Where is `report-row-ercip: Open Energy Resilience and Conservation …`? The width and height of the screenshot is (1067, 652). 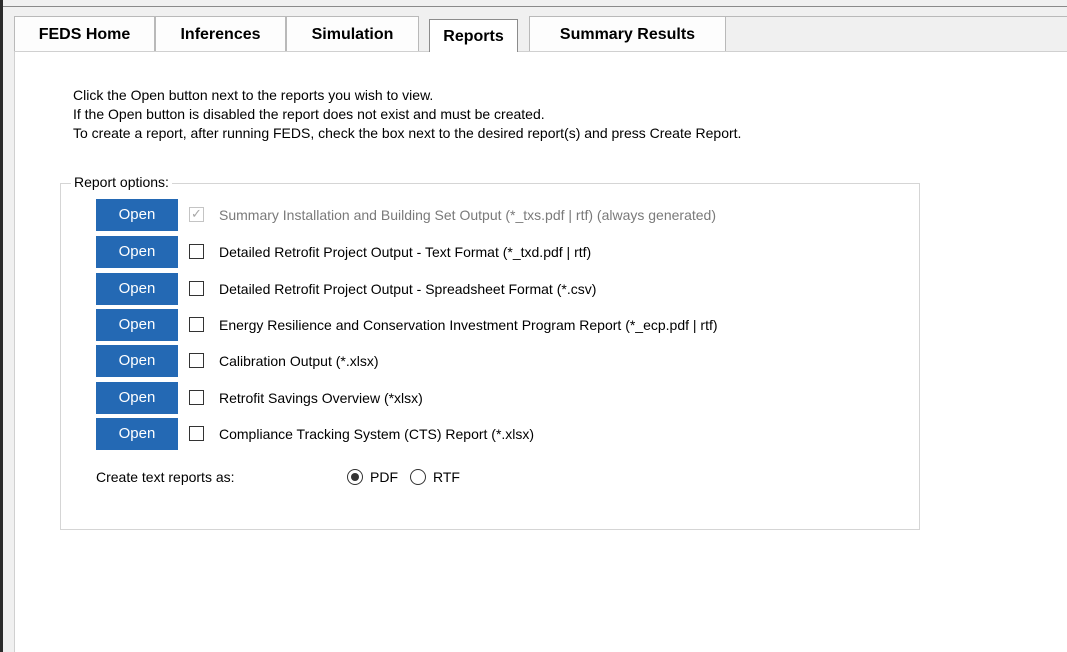
report-row-ercip: Open Energy Resilience and Conservation … is located at coordinates (506, 325).